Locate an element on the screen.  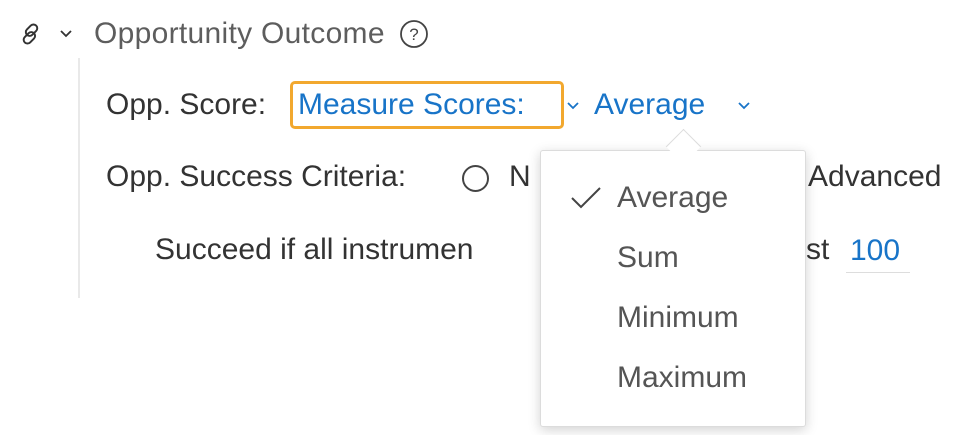
criteria-option-label: N is located at coordinates (520, 177).